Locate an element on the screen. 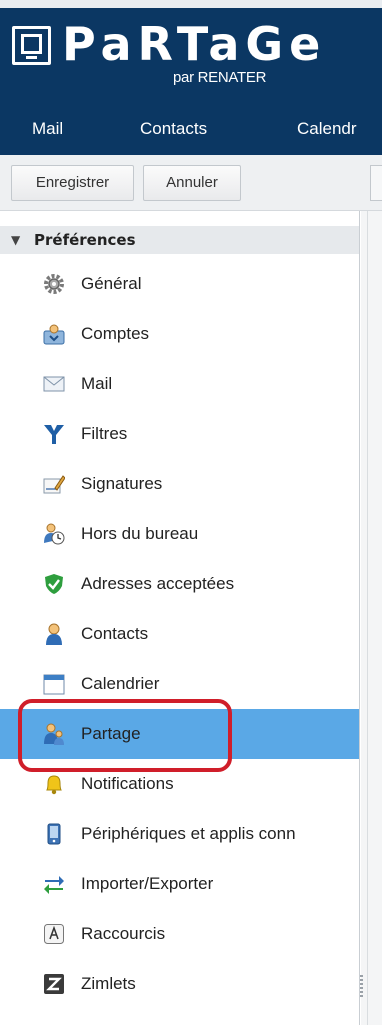  sidebar-item-label: Contacts is located at coordinates (115, 633).